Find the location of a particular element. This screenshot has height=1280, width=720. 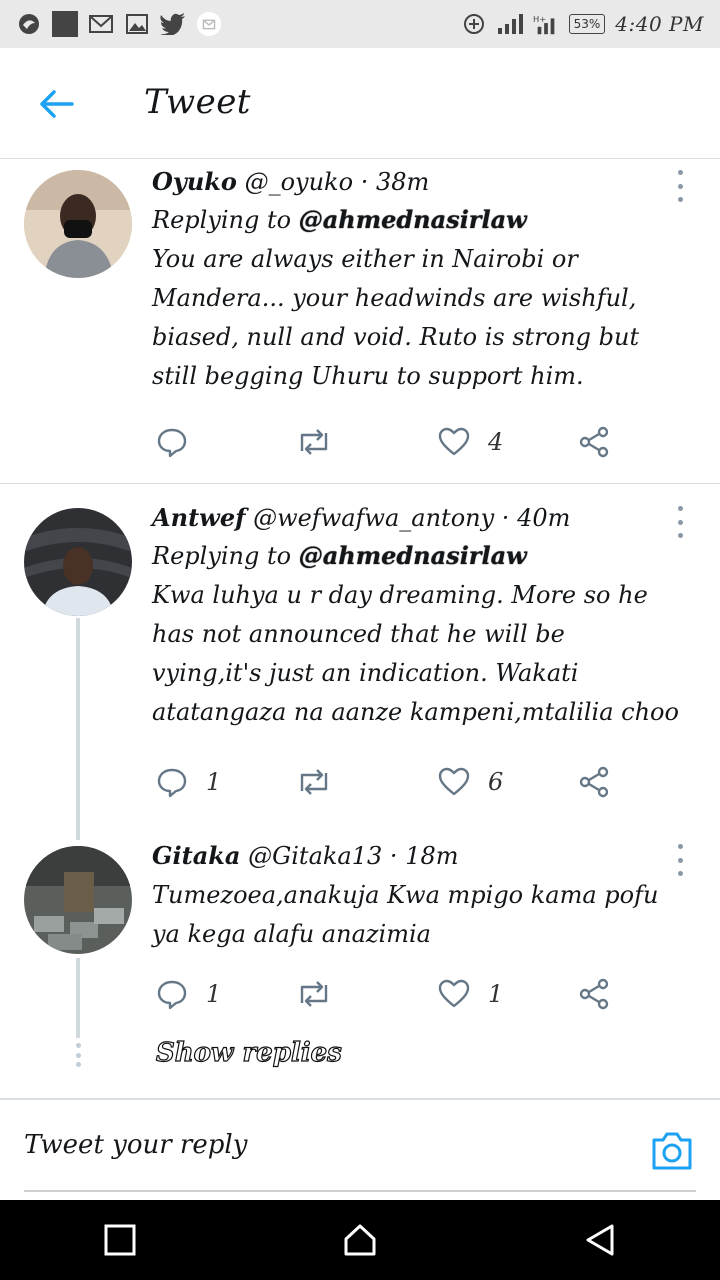

message-badge-icon is located at coordinates (209, 24).